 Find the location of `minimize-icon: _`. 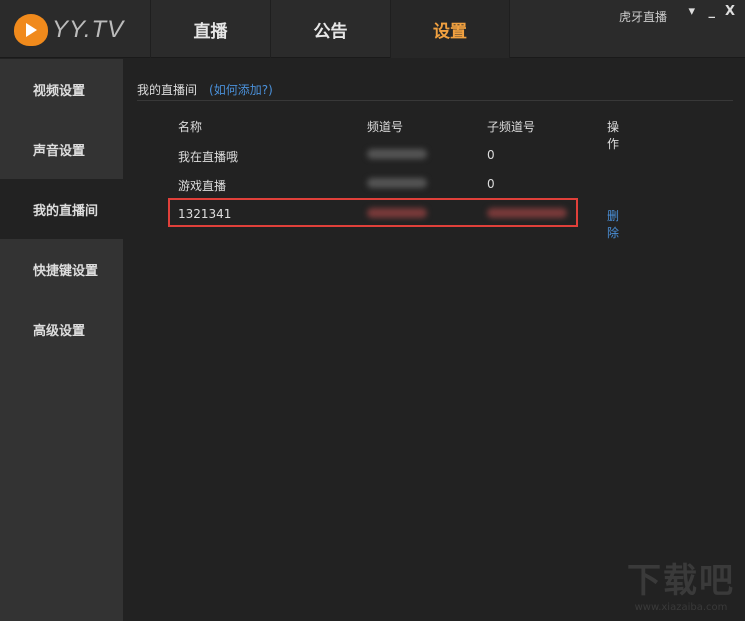

minimize-icon: _ is located at coordinates (712, 11).